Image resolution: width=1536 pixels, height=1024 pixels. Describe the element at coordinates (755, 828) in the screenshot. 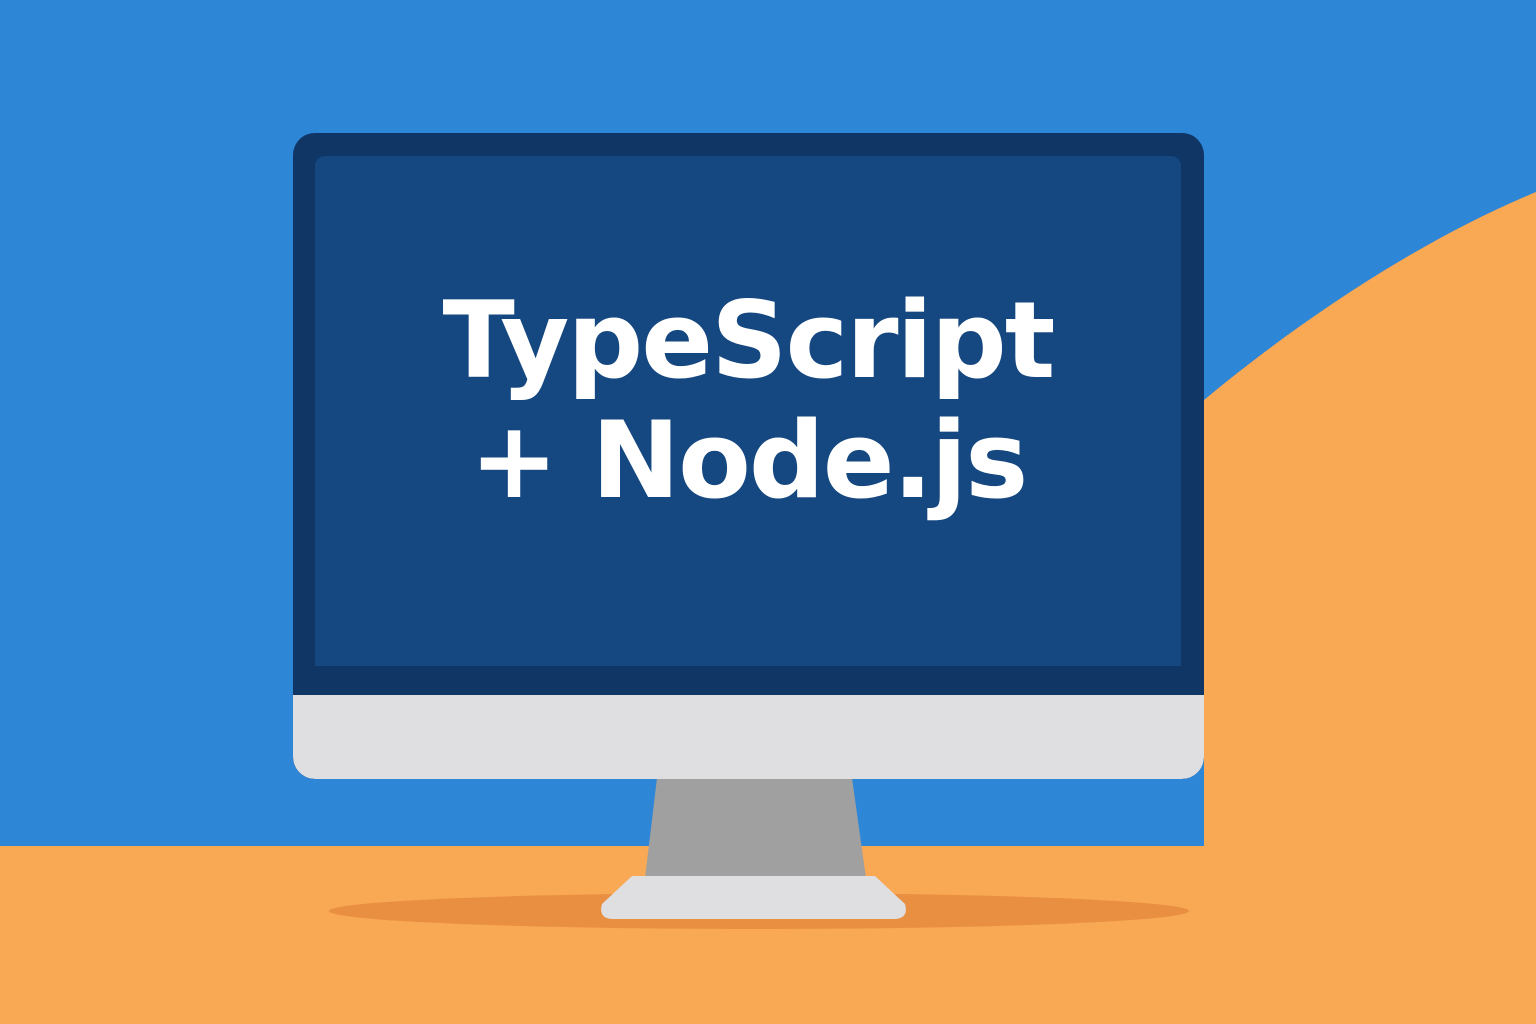

I see `stand-neck` at that location.